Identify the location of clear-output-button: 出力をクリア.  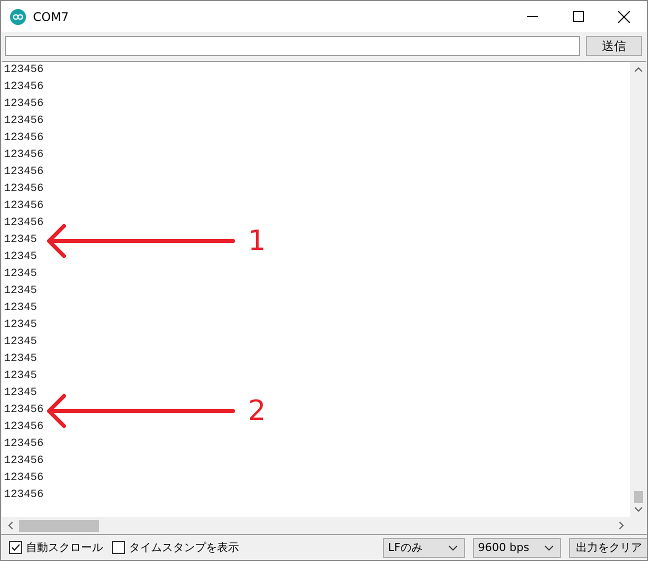
(608, 548).